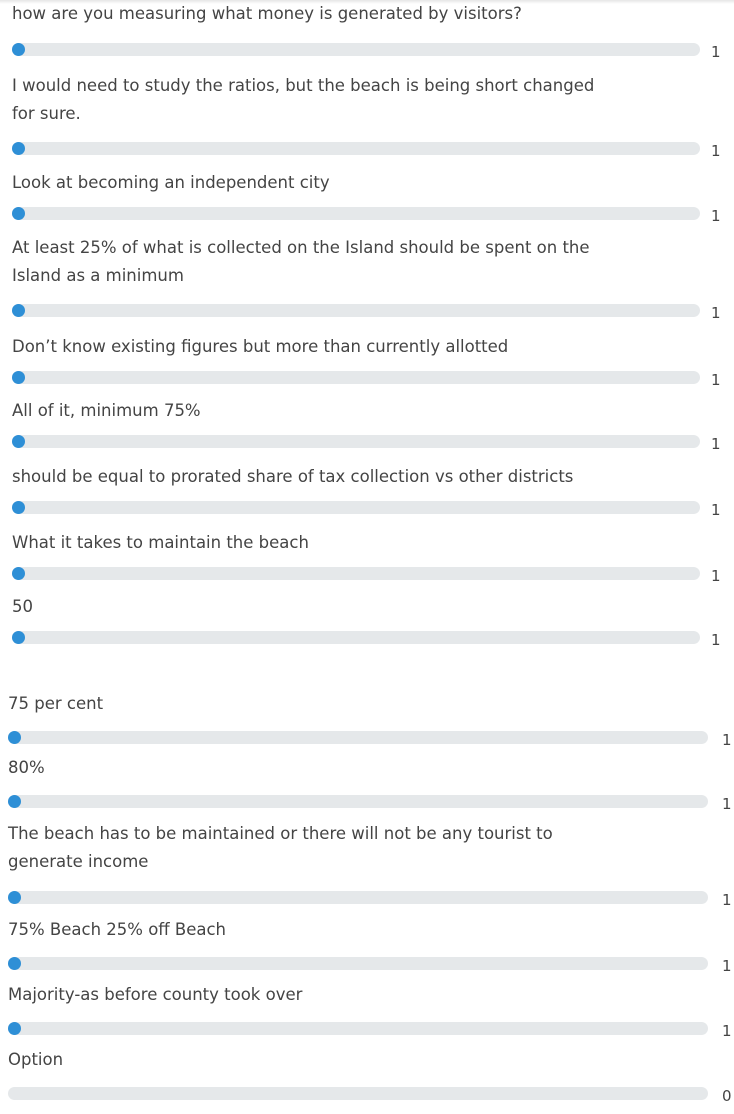 Image resolution: width=734 pixels, height=1114 pixels. Describe the element at coordinates (22, 606) in the screenshot. I see `poll-option-label: 50` at that location.